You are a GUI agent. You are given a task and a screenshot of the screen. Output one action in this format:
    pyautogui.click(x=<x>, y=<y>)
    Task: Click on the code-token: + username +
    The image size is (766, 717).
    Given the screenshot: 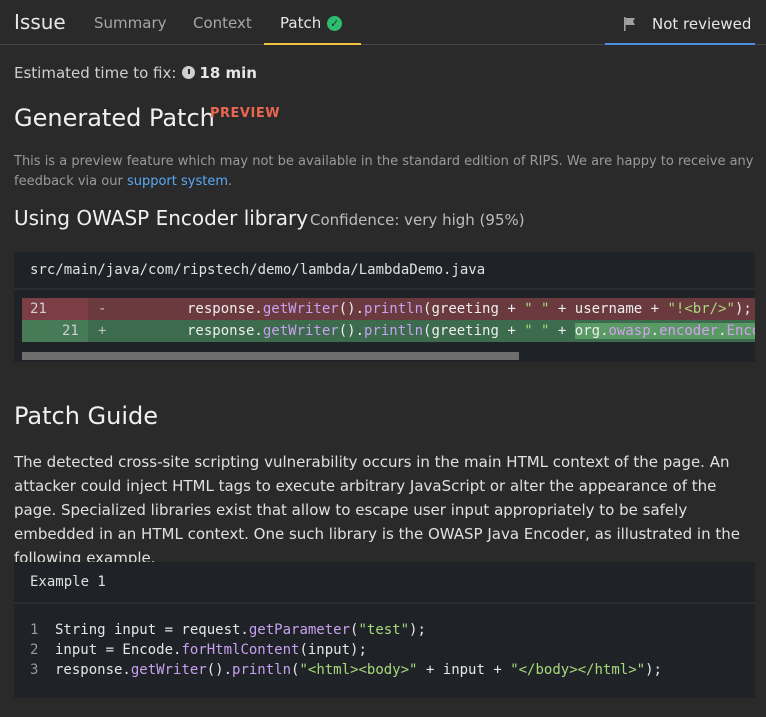 What is the action you would take?
    pyautogui.click(x=608, y=309)
    